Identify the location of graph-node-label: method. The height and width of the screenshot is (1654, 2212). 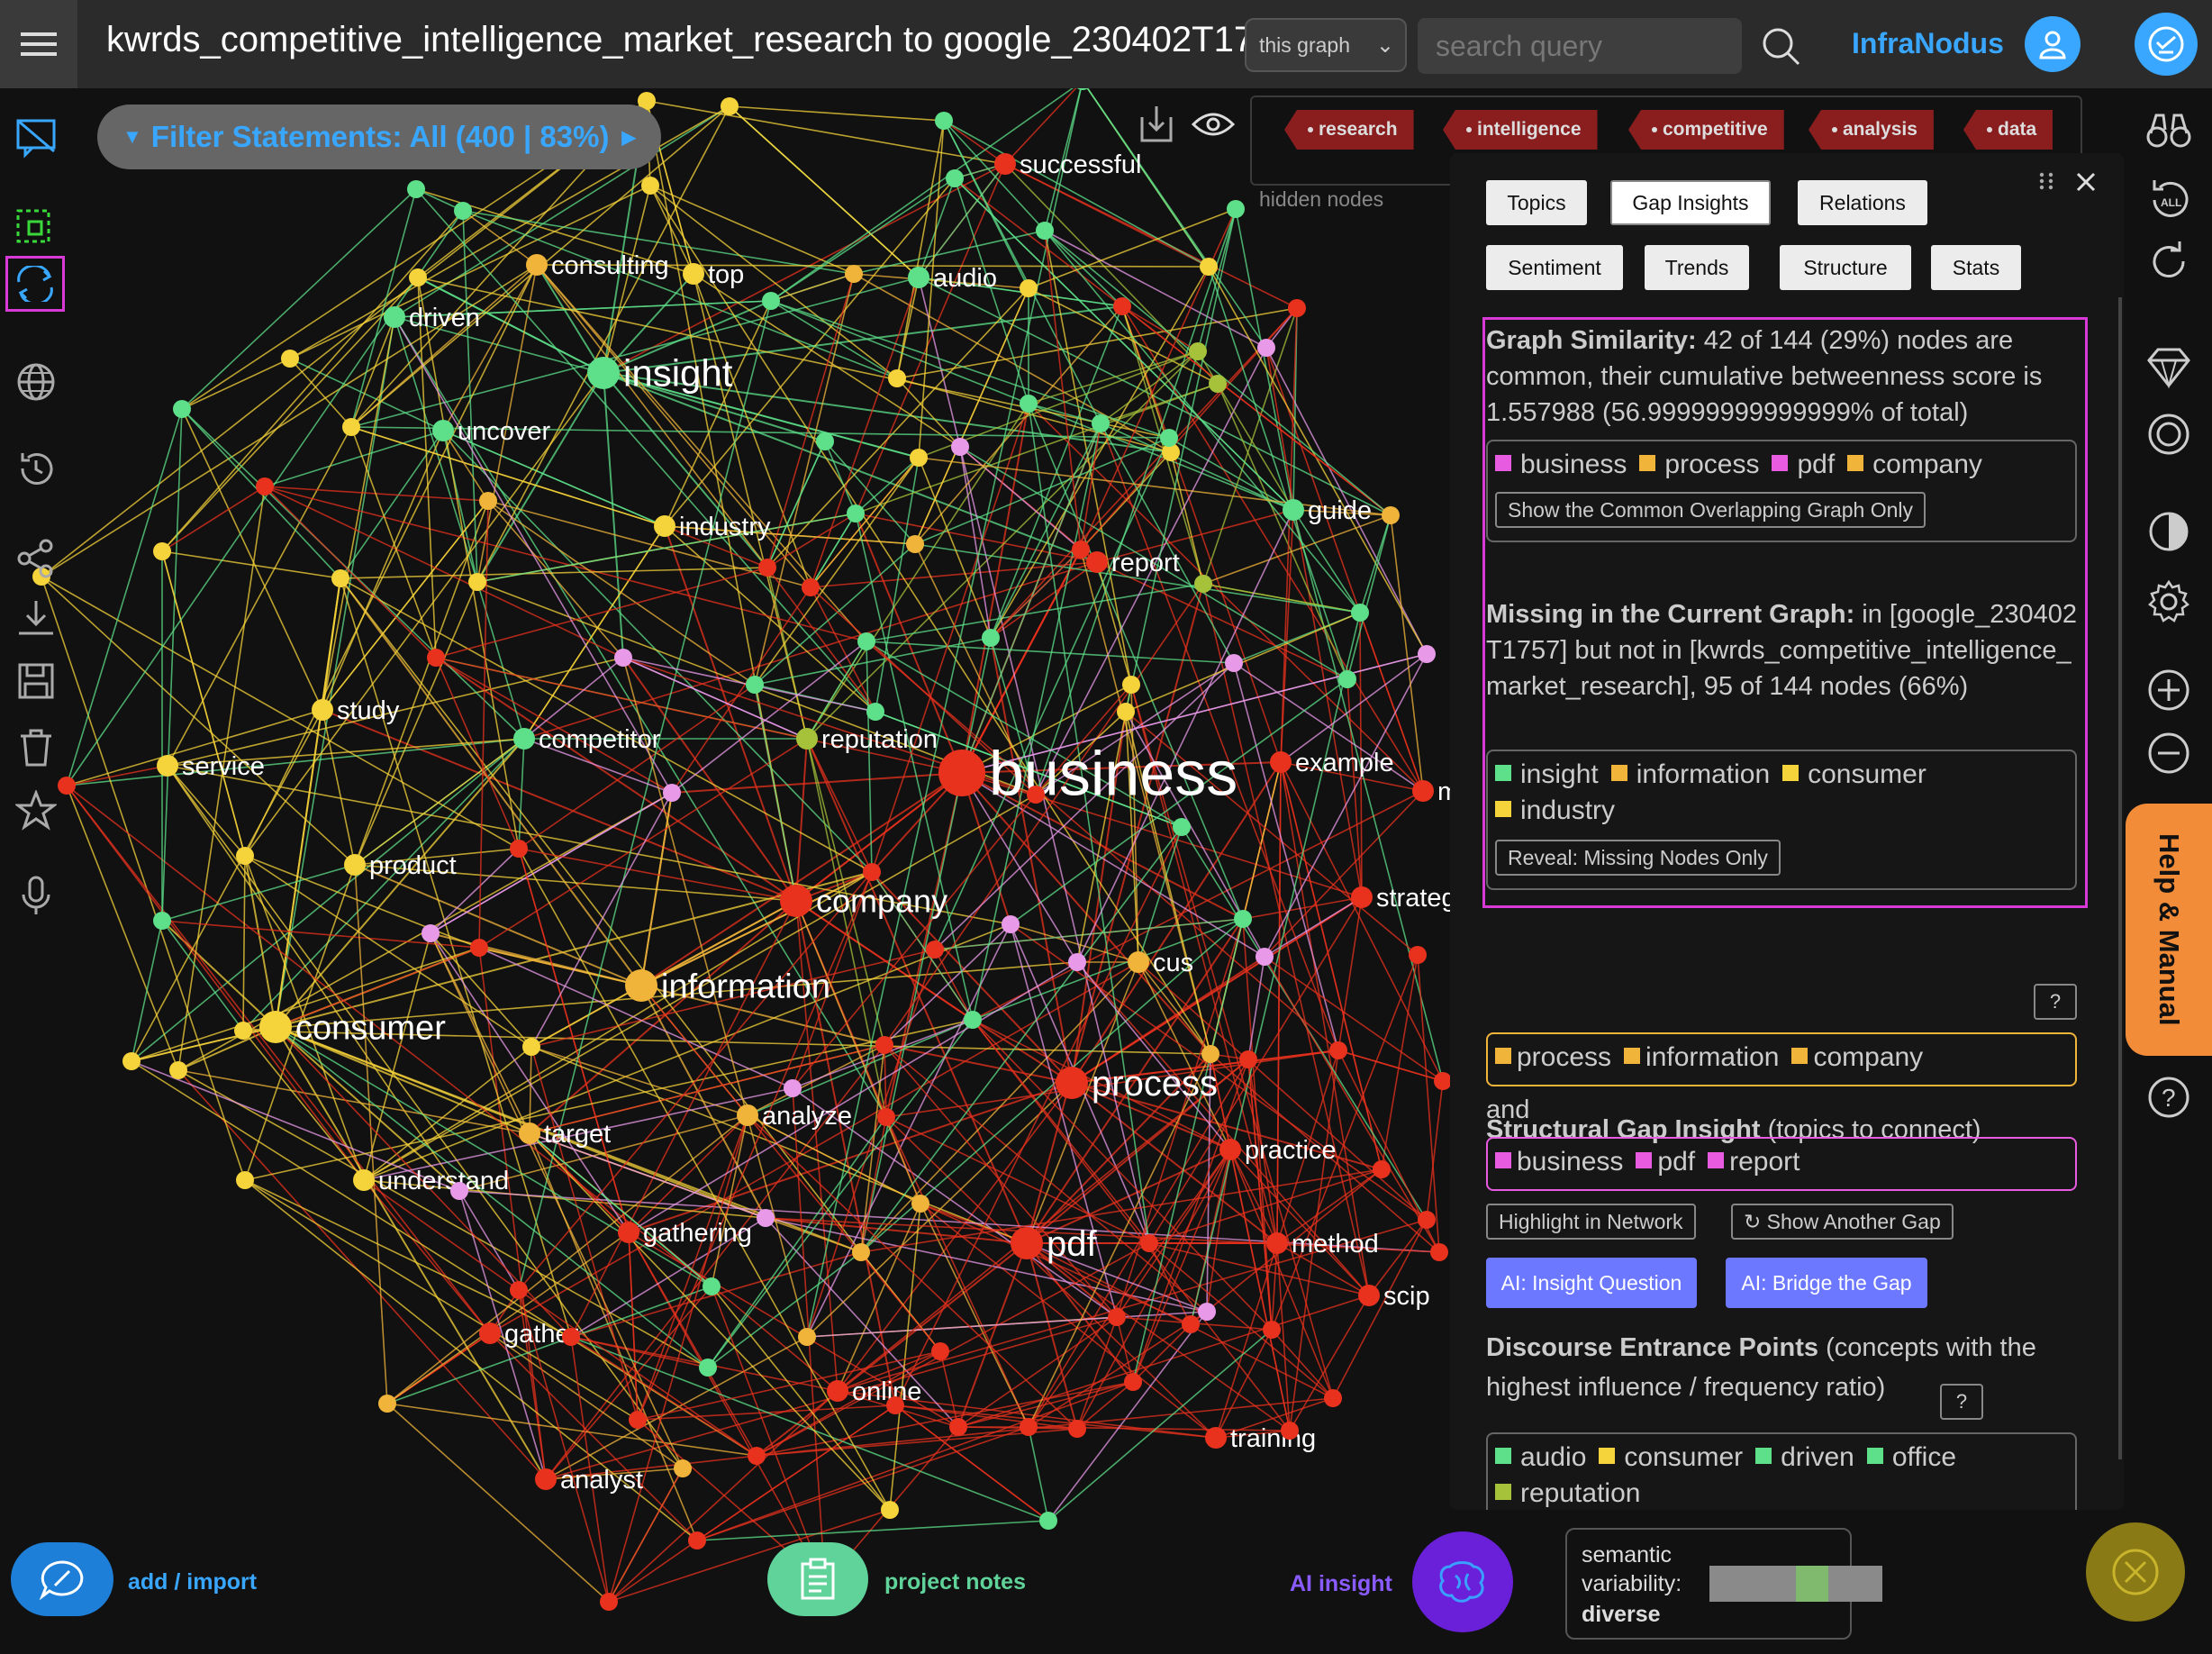
(1335, 1244).